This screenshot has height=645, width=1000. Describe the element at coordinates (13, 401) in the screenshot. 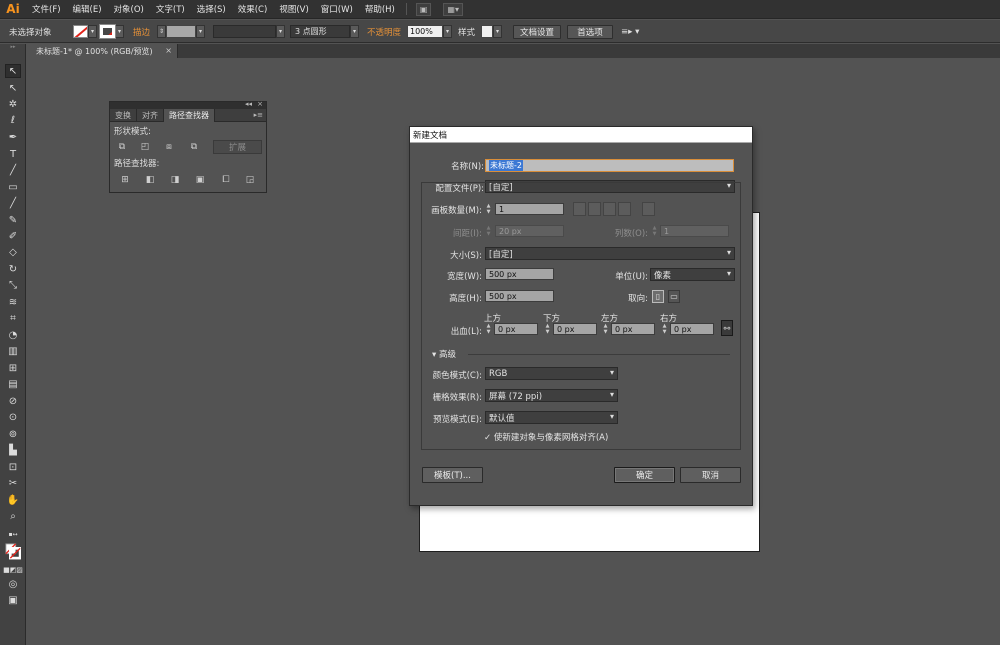

I see `eyedropper-tool-icon: ⊘` at that location.